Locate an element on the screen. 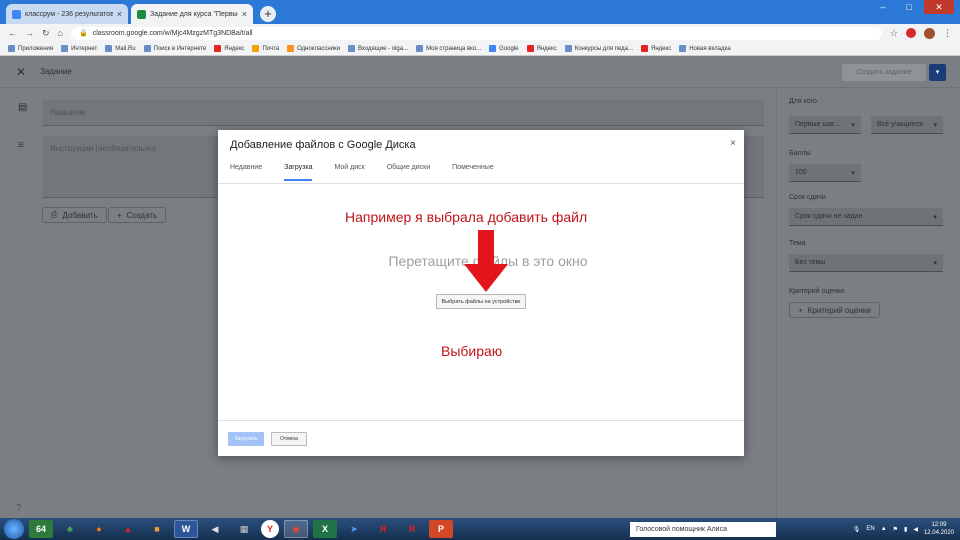  modal-title: Добавление файлов с Google Диска is located at coordinates (323, 145).